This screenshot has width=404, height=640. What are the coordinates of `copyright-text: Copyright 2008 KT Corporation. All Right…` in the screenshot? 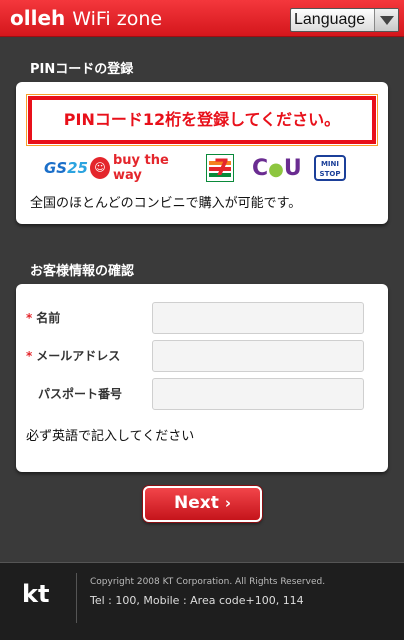 It's located at (208, 582).